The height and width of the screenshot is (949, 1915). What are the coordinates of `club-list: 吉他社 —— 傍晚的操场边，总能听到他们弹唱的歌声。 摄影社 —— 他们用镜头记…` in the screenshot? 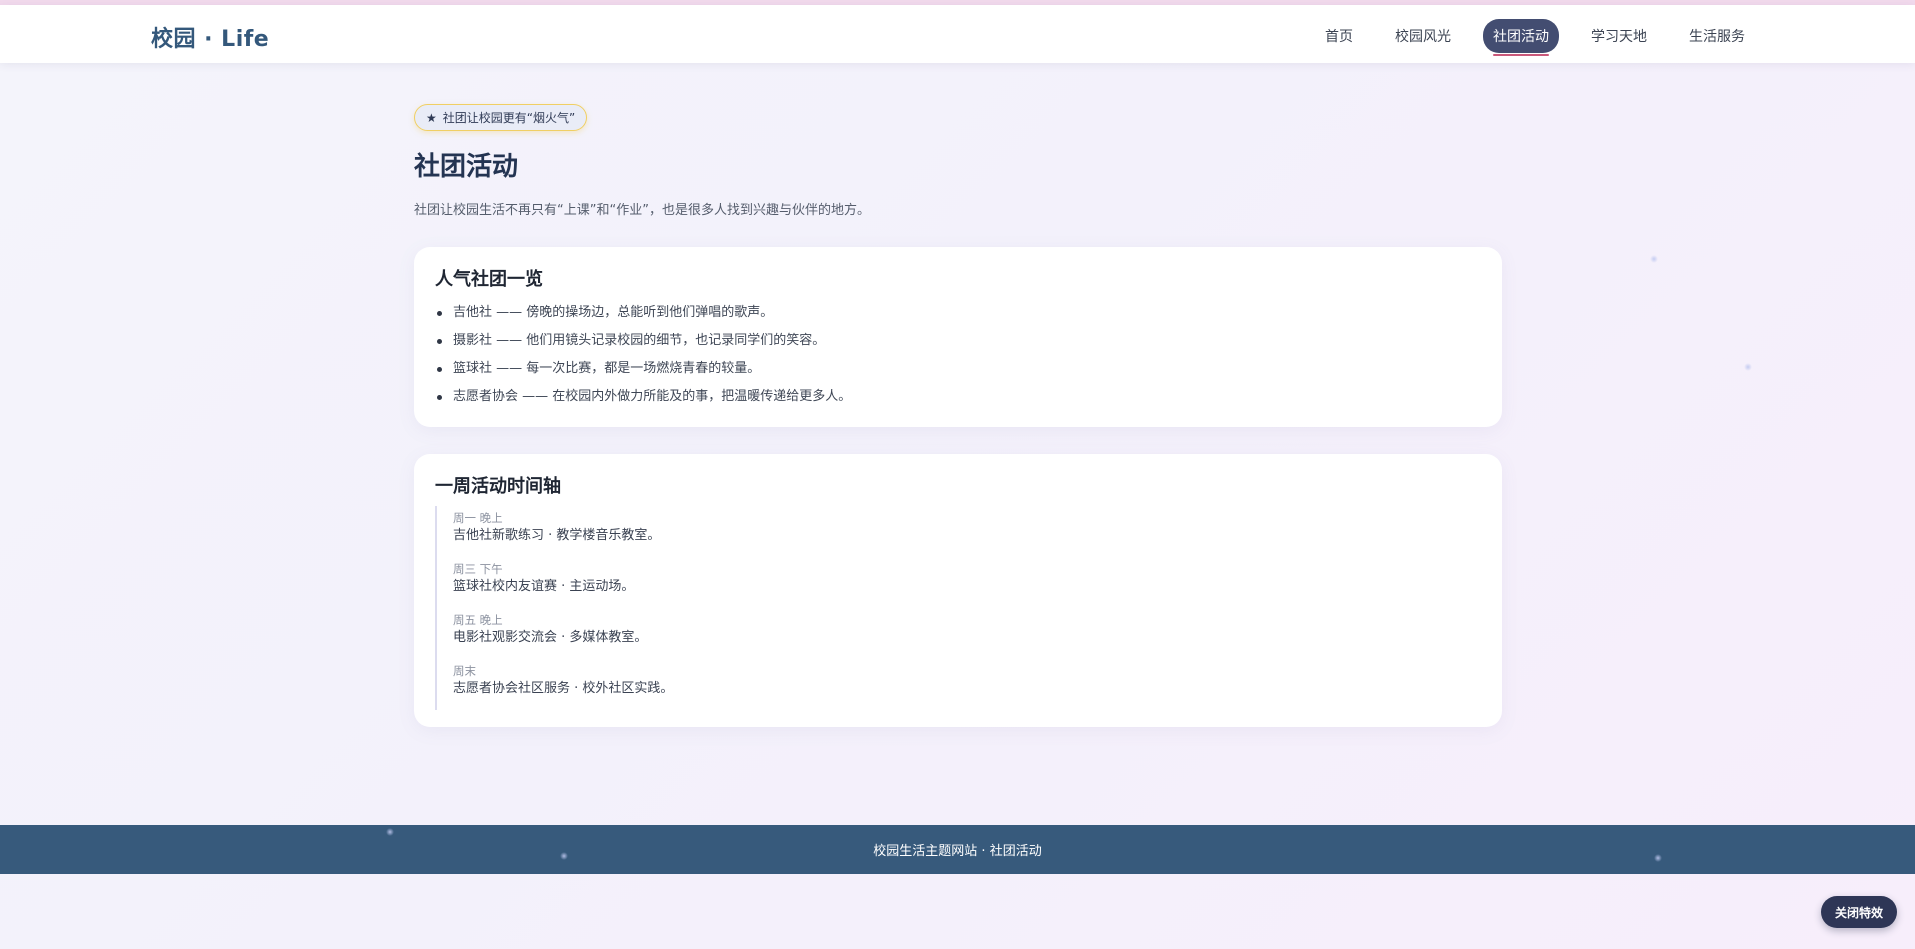 It's located at (958, 355).